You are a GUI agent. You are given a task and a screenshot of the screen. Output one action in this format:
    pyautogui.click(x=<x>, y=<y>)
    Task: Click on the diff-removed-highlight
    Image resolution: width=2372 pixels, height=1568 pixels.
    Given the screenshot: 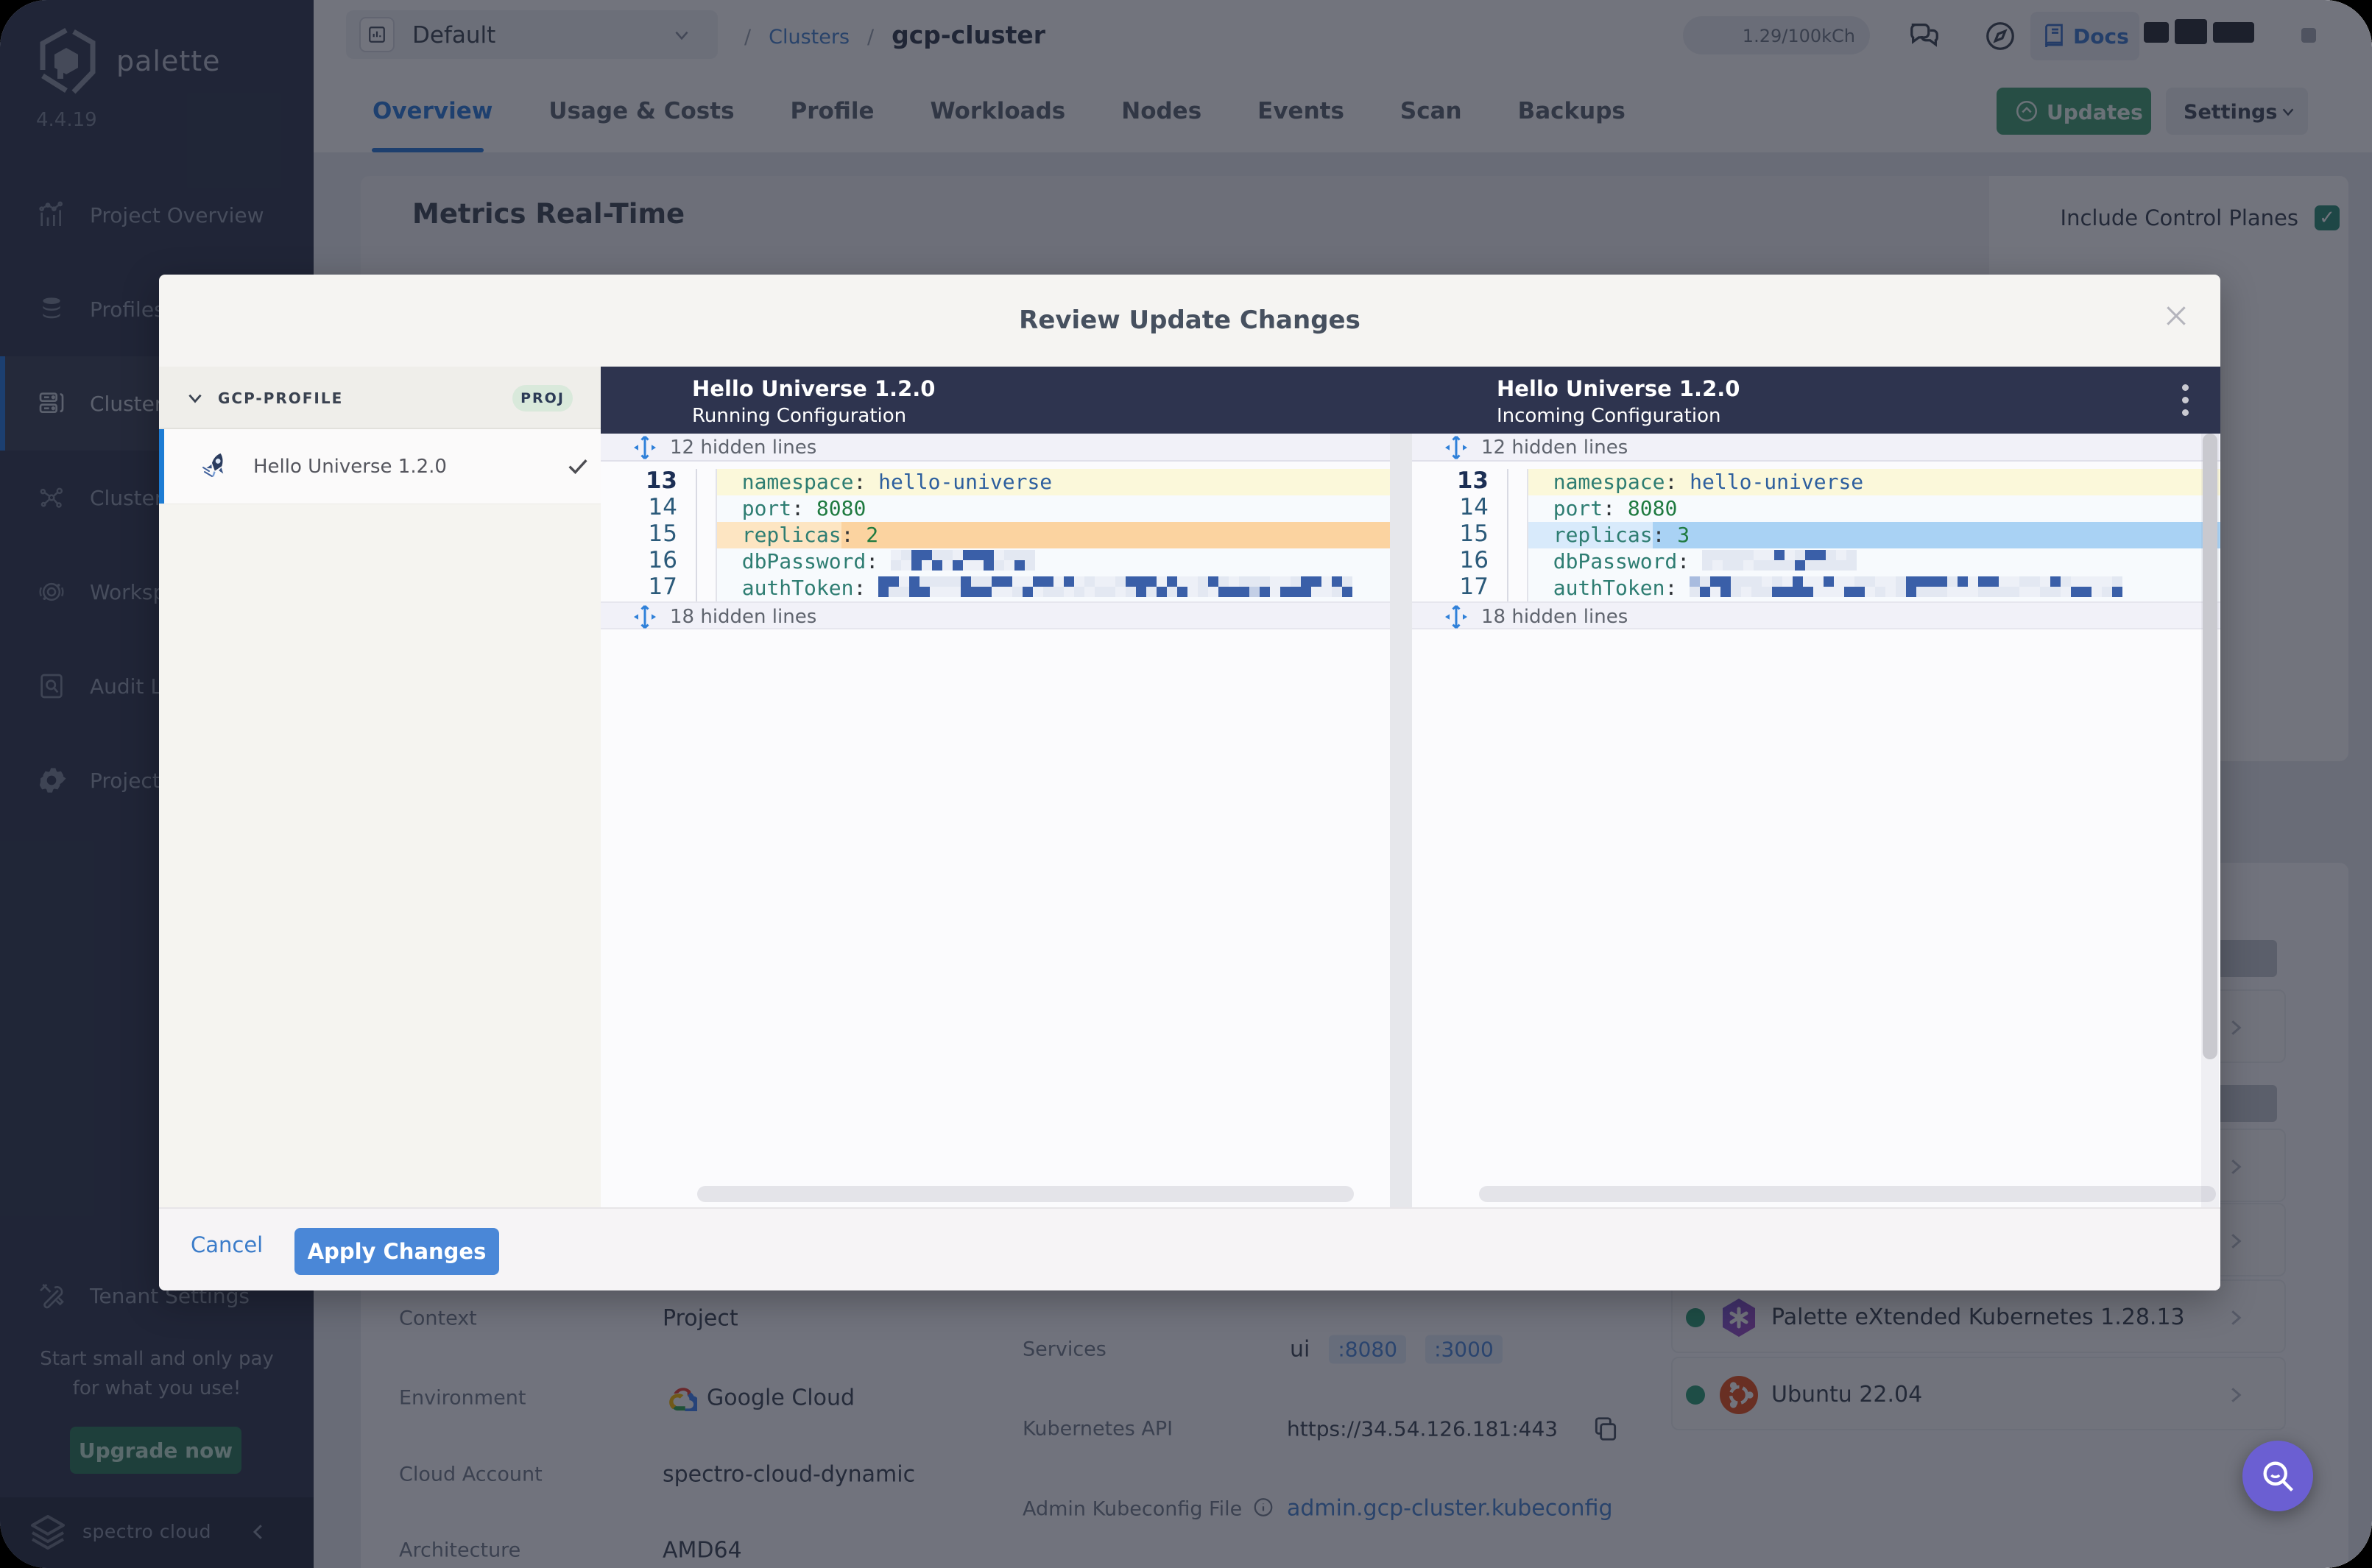 What is the action you would take?
    pyautogui.click(x=1115, y=535)
    